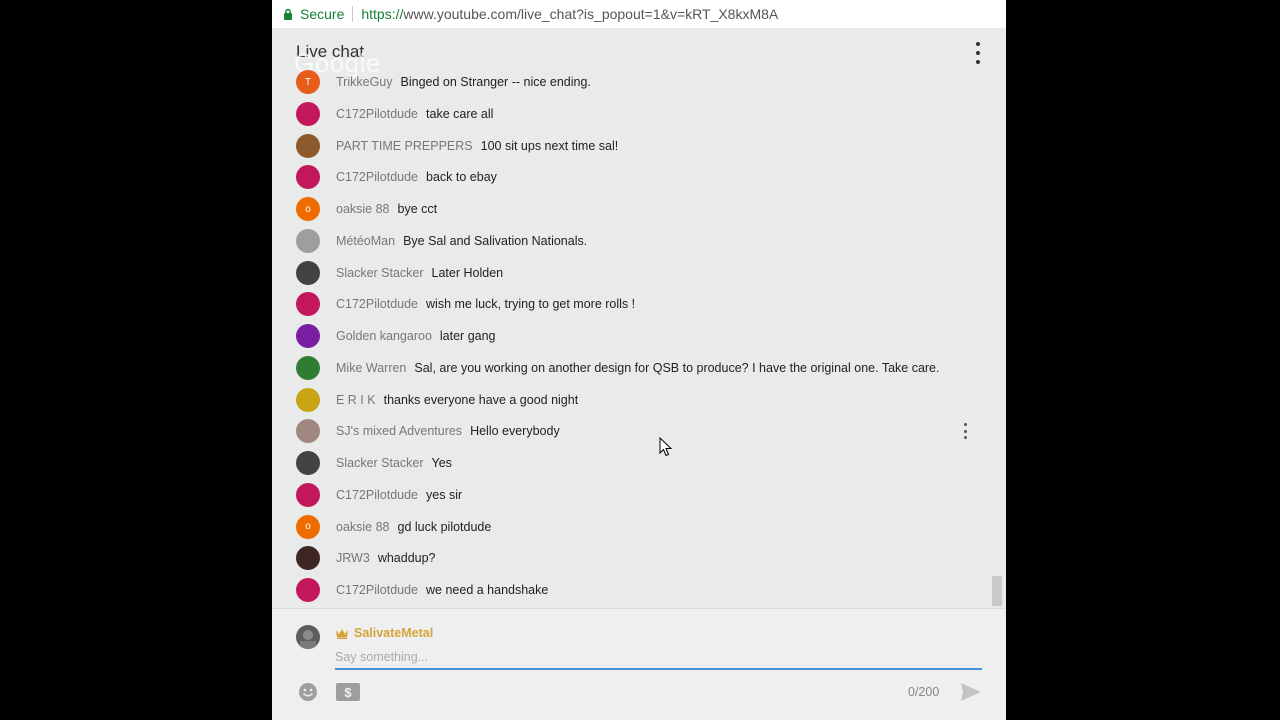  Describe the element at coordinates (641, 177) in the screenshot. I see `chat-message: C172Pilotdude back to ebay` at that location.